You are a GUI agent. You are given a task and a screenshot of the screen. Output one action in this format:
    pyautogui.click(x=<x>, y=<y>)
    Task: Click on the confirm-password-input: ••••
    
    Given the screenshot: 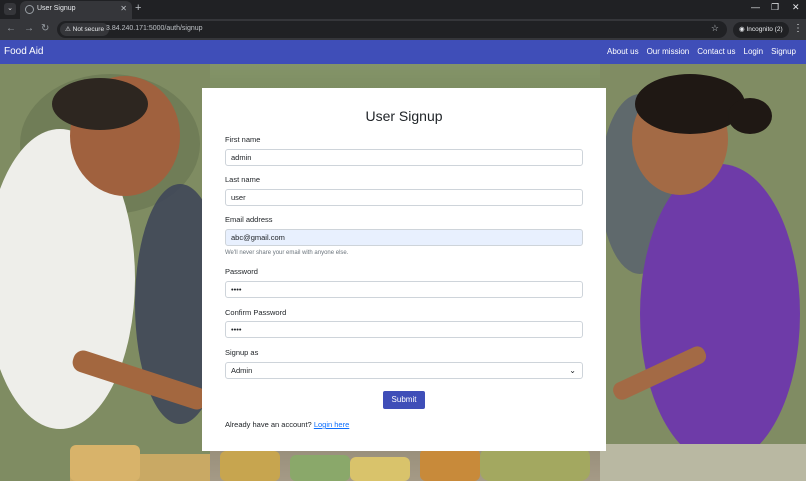 What is the action you would take?
    pyautogui.click(x=404, y=329)
    